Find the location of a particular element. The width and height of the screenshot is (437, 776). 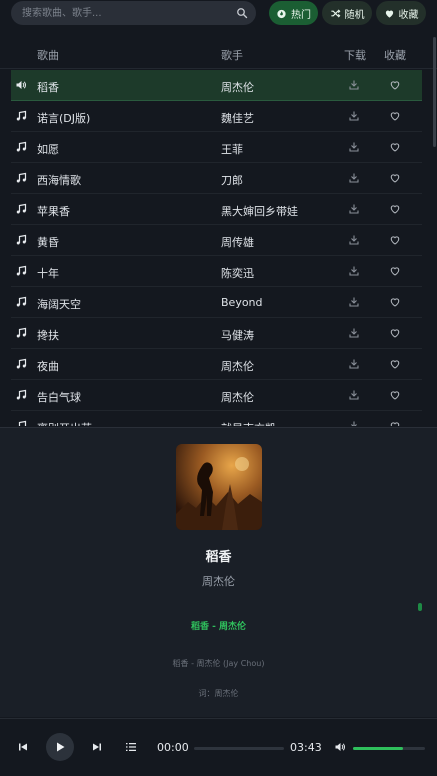

column-song: 歌曲 is located at coordinates (48, 55).